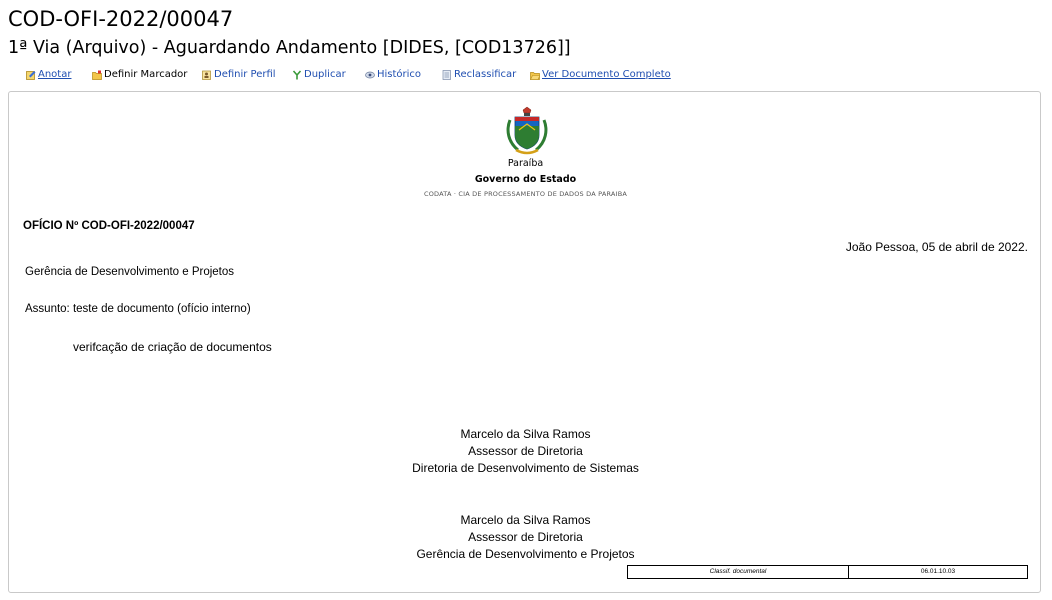 This screenshot has width=1052, height=600. I want to click on reclassify-label: Reclassificar, so click(485, 74).